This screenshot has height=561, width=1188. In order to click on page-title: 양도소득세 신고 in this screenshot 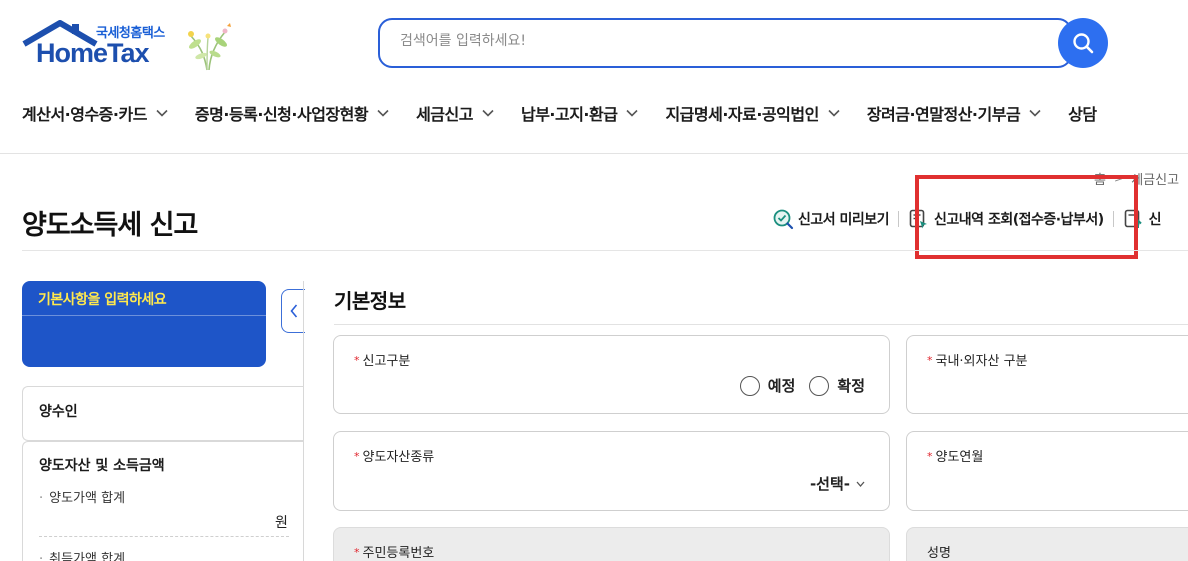, I will do `click(110, 225)`.